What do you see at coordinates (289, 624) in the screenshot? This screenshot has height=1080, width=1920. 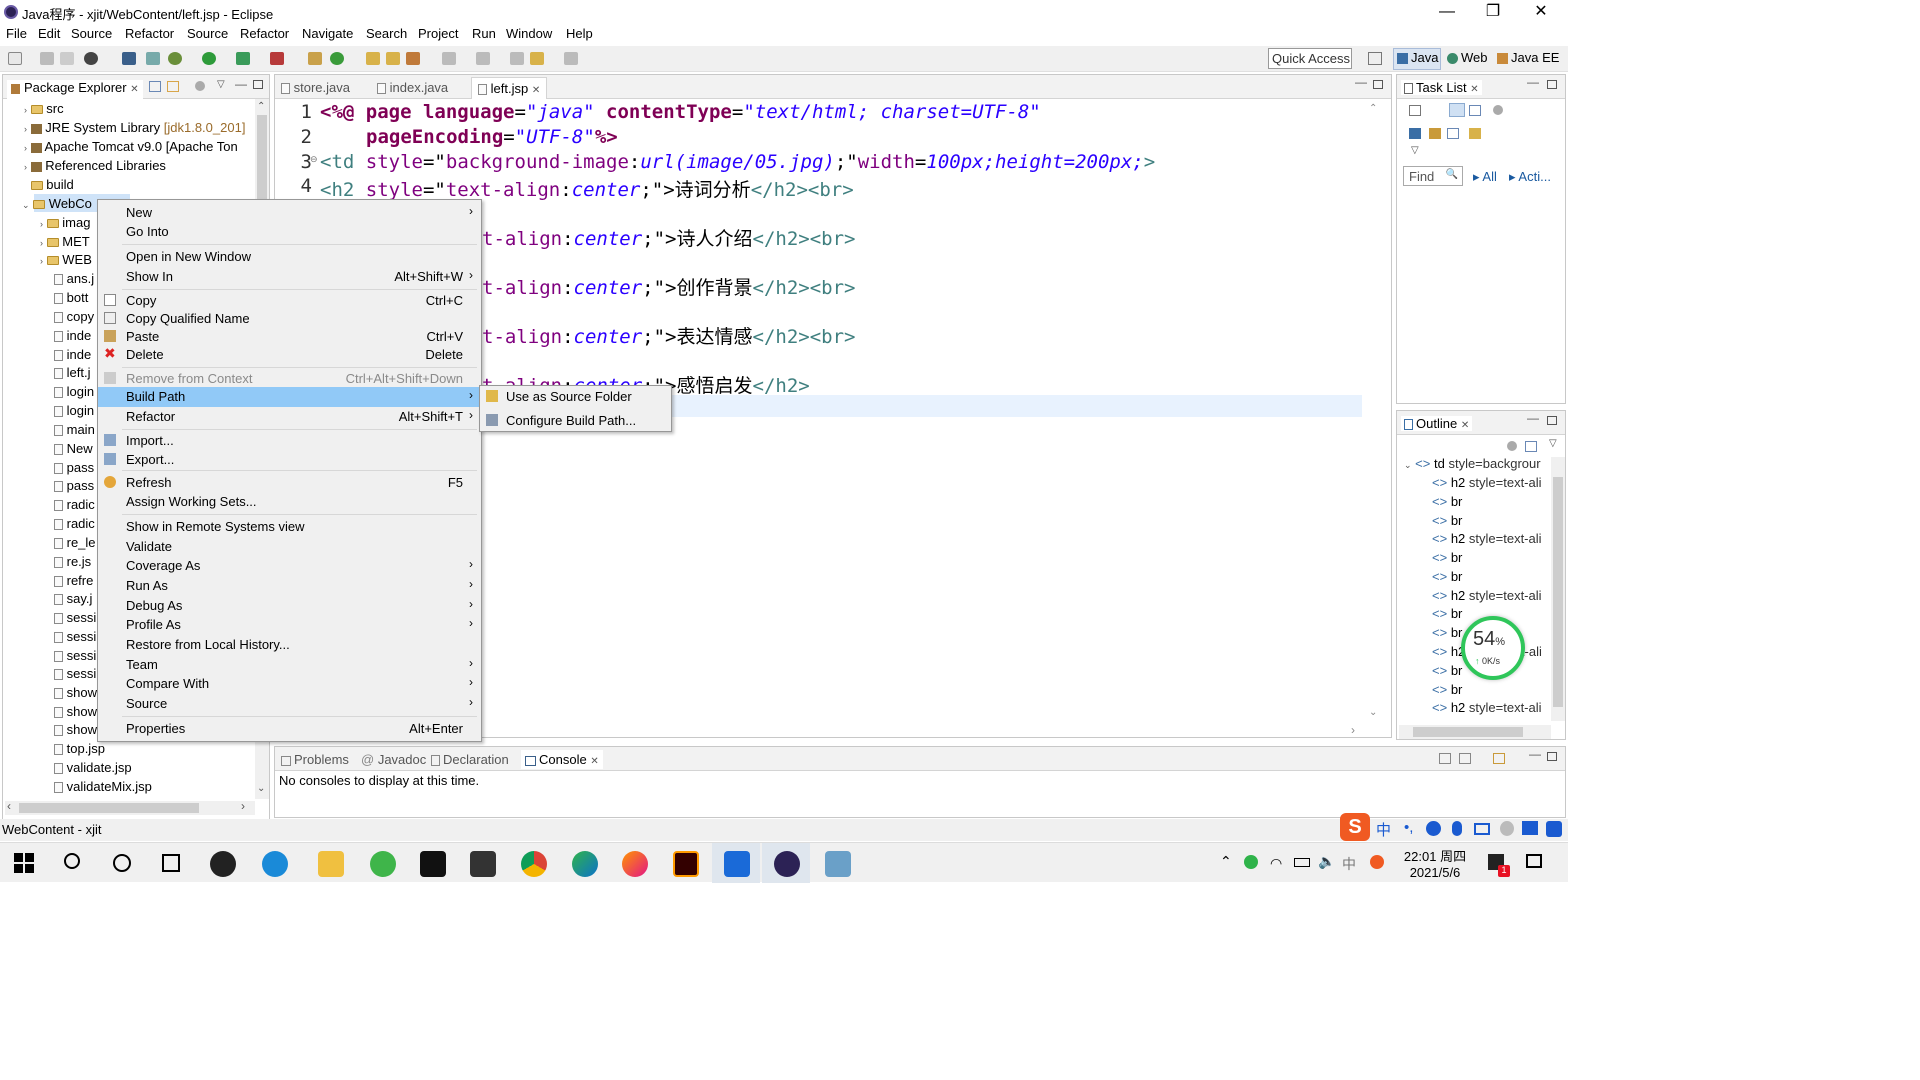 I see `menu-item-profile-as: Profile As ›` at bounding box center [289, 624].